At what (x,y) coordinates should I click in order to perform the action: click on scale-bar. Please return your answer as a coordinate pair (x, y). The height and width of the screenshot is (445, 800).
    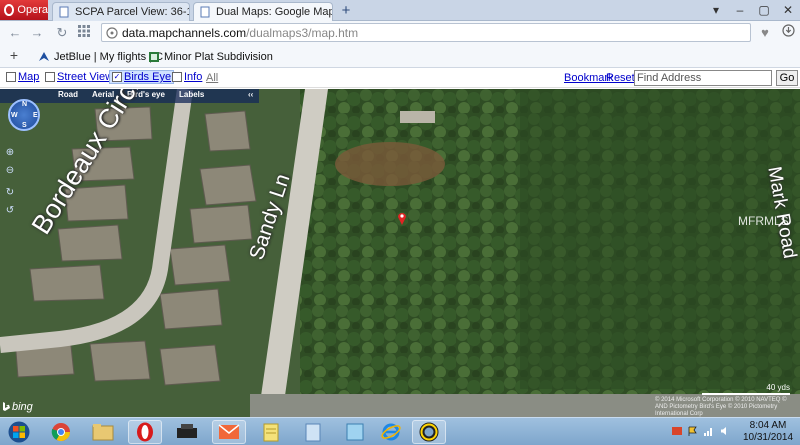
    Looking at the image, I should click on (746, 394).